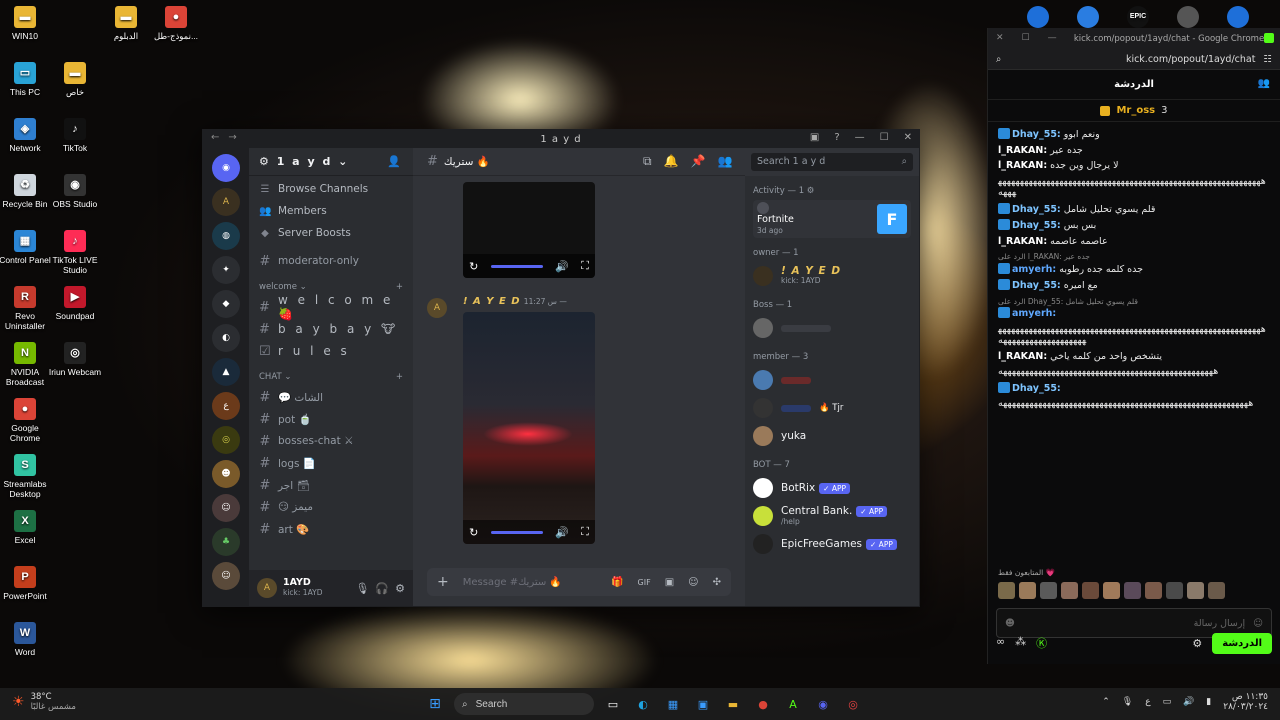 This screenshot has width=1280, height=720. I want to click on server-icon: ◎, so click(226, 440).